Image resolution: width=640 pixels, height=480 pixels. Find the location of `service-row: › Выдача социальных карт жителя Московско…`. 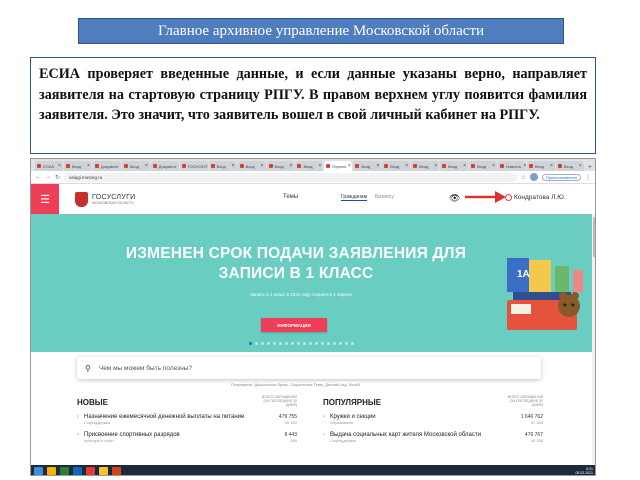

service-row: › Выдача социальных карт жителя Московско… is located at coordinates (433, 437).